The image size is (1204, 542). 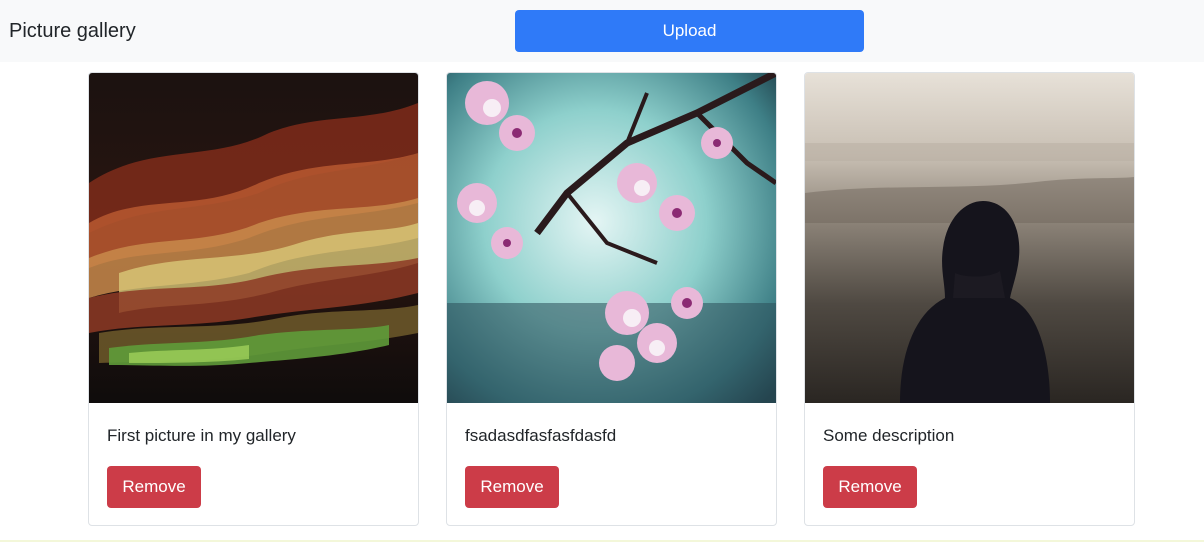 What do you see at coordinates (889, 435) in the screenshot?
I see `card-description: Some description` at bounding box center [889, 435].